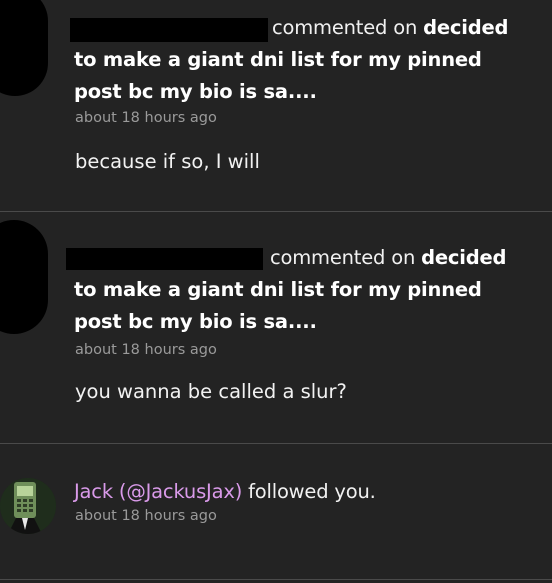 The width and height of the screenshot is (552, 583). Describe the element at coordinates (158, 491) in the screenshot. I see `user-link: Jack (@JackusJax)` at that location.